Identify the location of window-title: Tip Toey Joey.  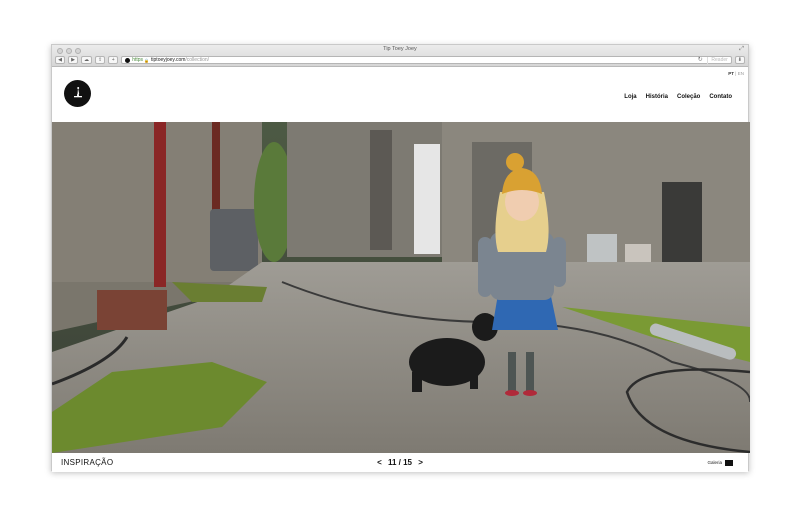
(400, 49).